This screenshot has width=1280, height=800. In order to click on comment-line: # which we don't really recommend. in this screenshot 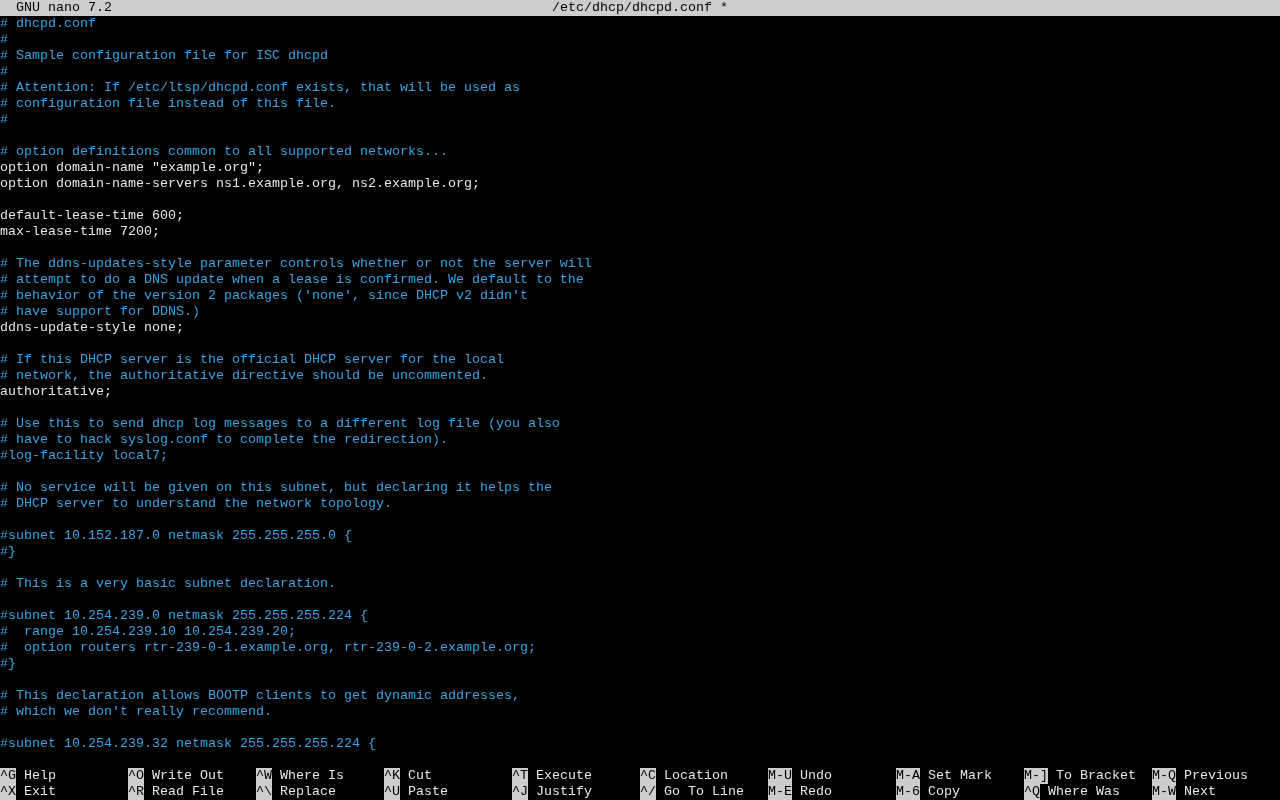, I will do `click(136, 711)`.